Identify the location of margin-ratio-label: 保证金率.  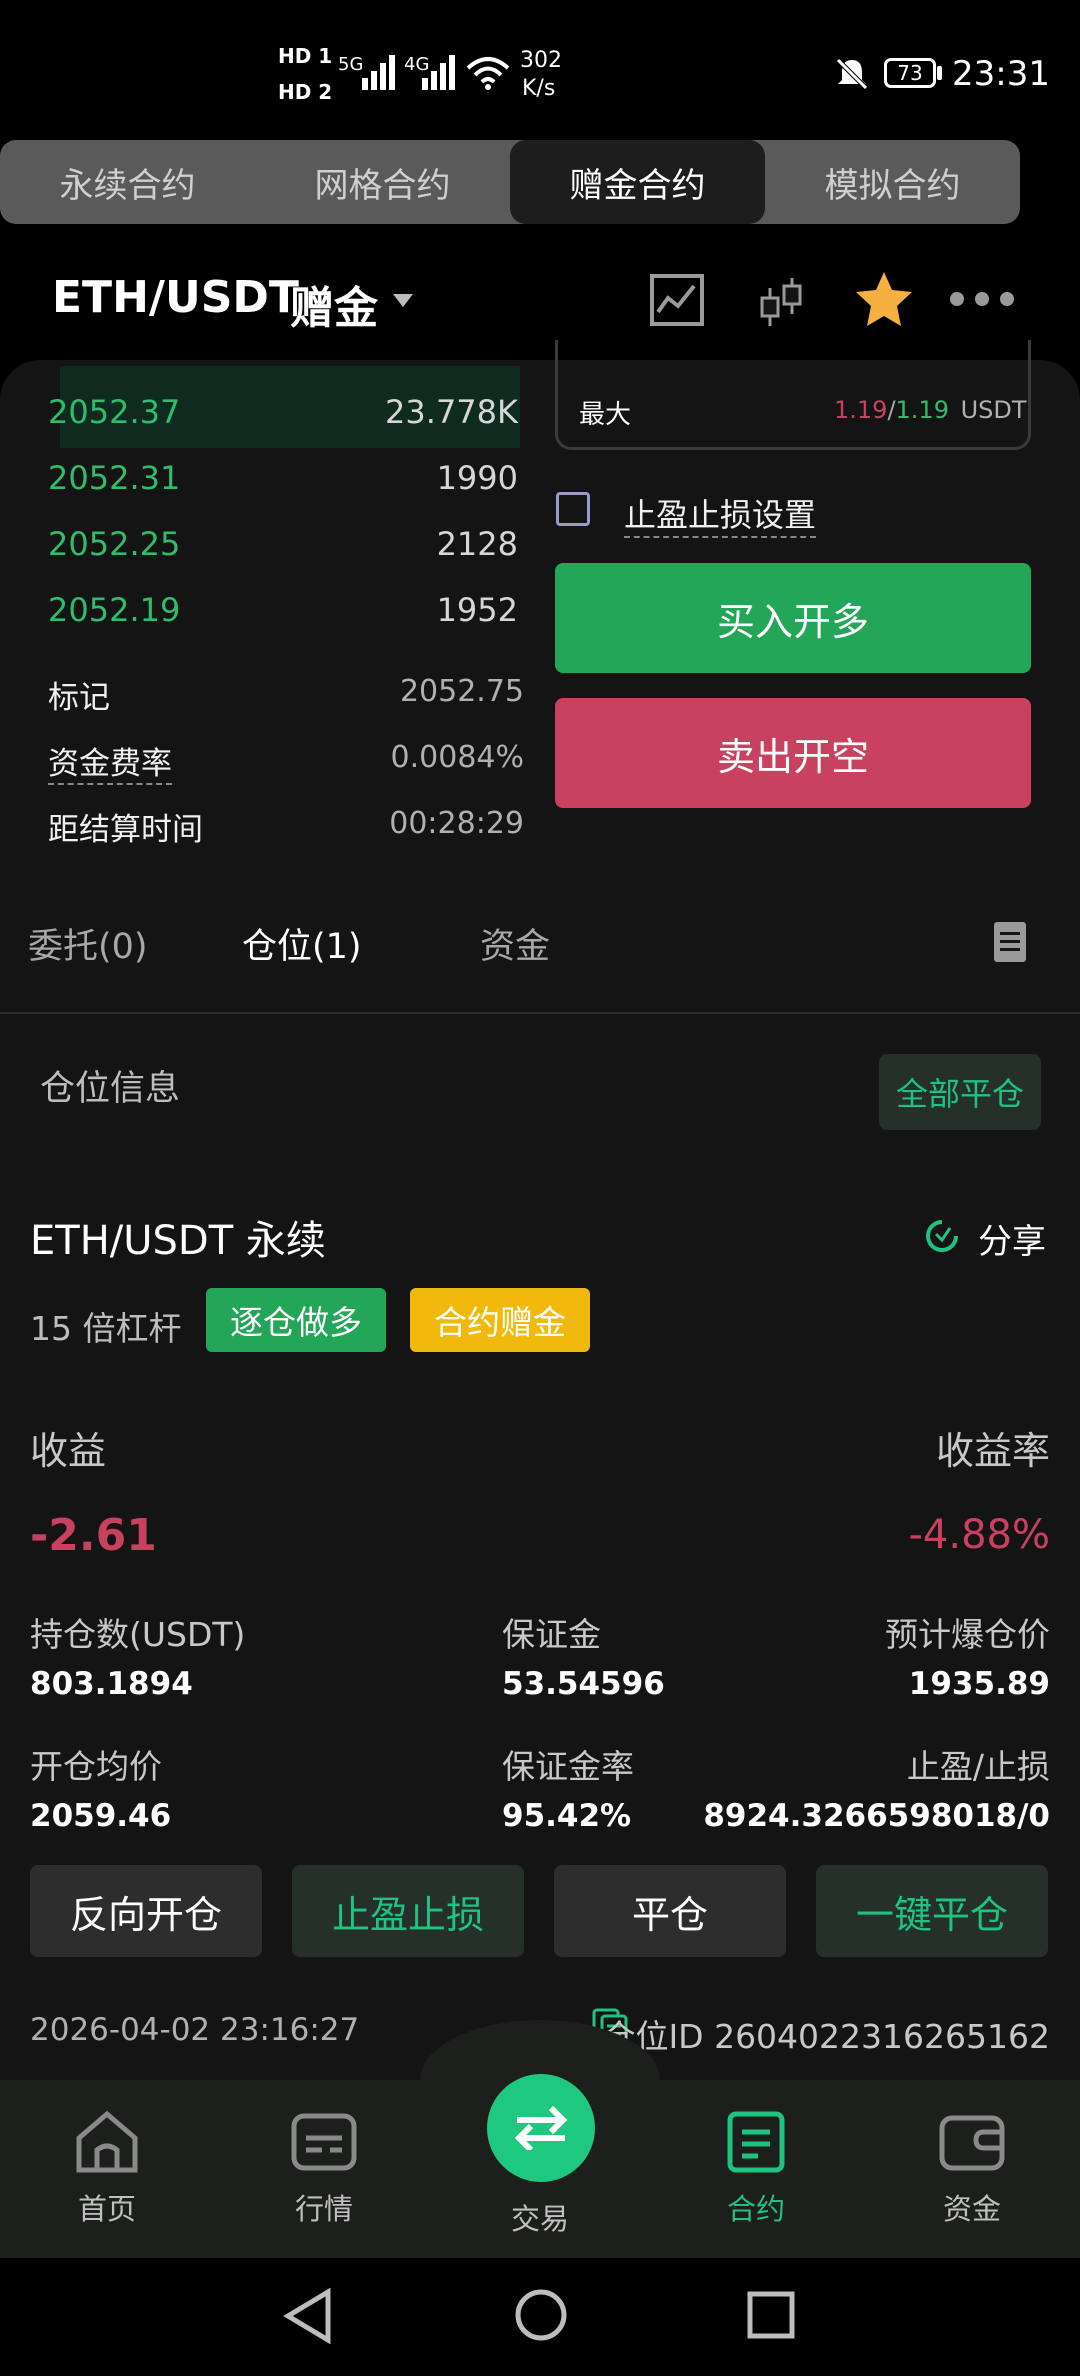
(568, 1766).